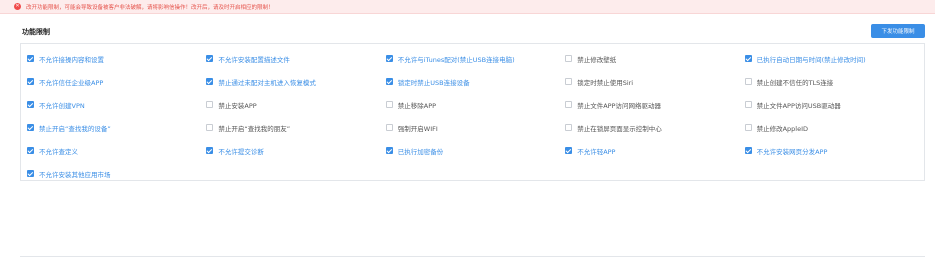 This screenshot has width=935, height=266. I want to click on restriction-item: 禁止修改壁纸, so click(654, 58).